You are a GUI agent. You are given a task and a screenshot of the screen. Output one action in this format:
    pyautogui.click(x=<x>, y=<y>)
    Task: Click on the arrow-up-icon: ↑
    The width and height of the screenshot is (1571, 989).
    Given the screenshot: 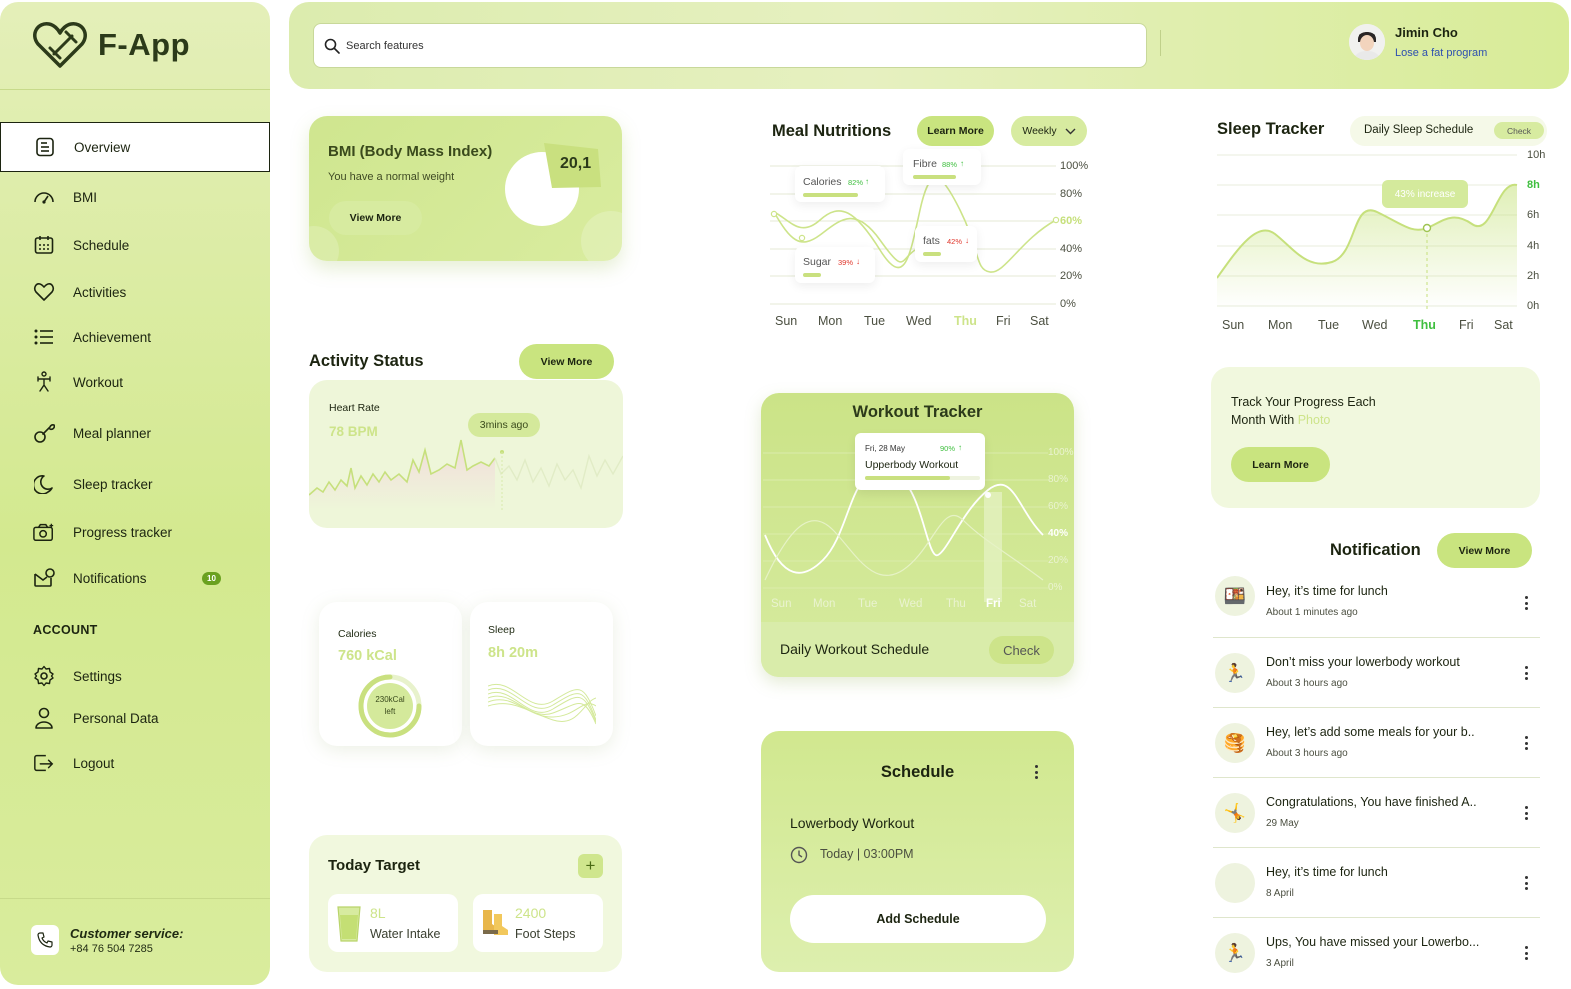 What is the action you would take?
    pyautogui.click(x=960, y=447)
    